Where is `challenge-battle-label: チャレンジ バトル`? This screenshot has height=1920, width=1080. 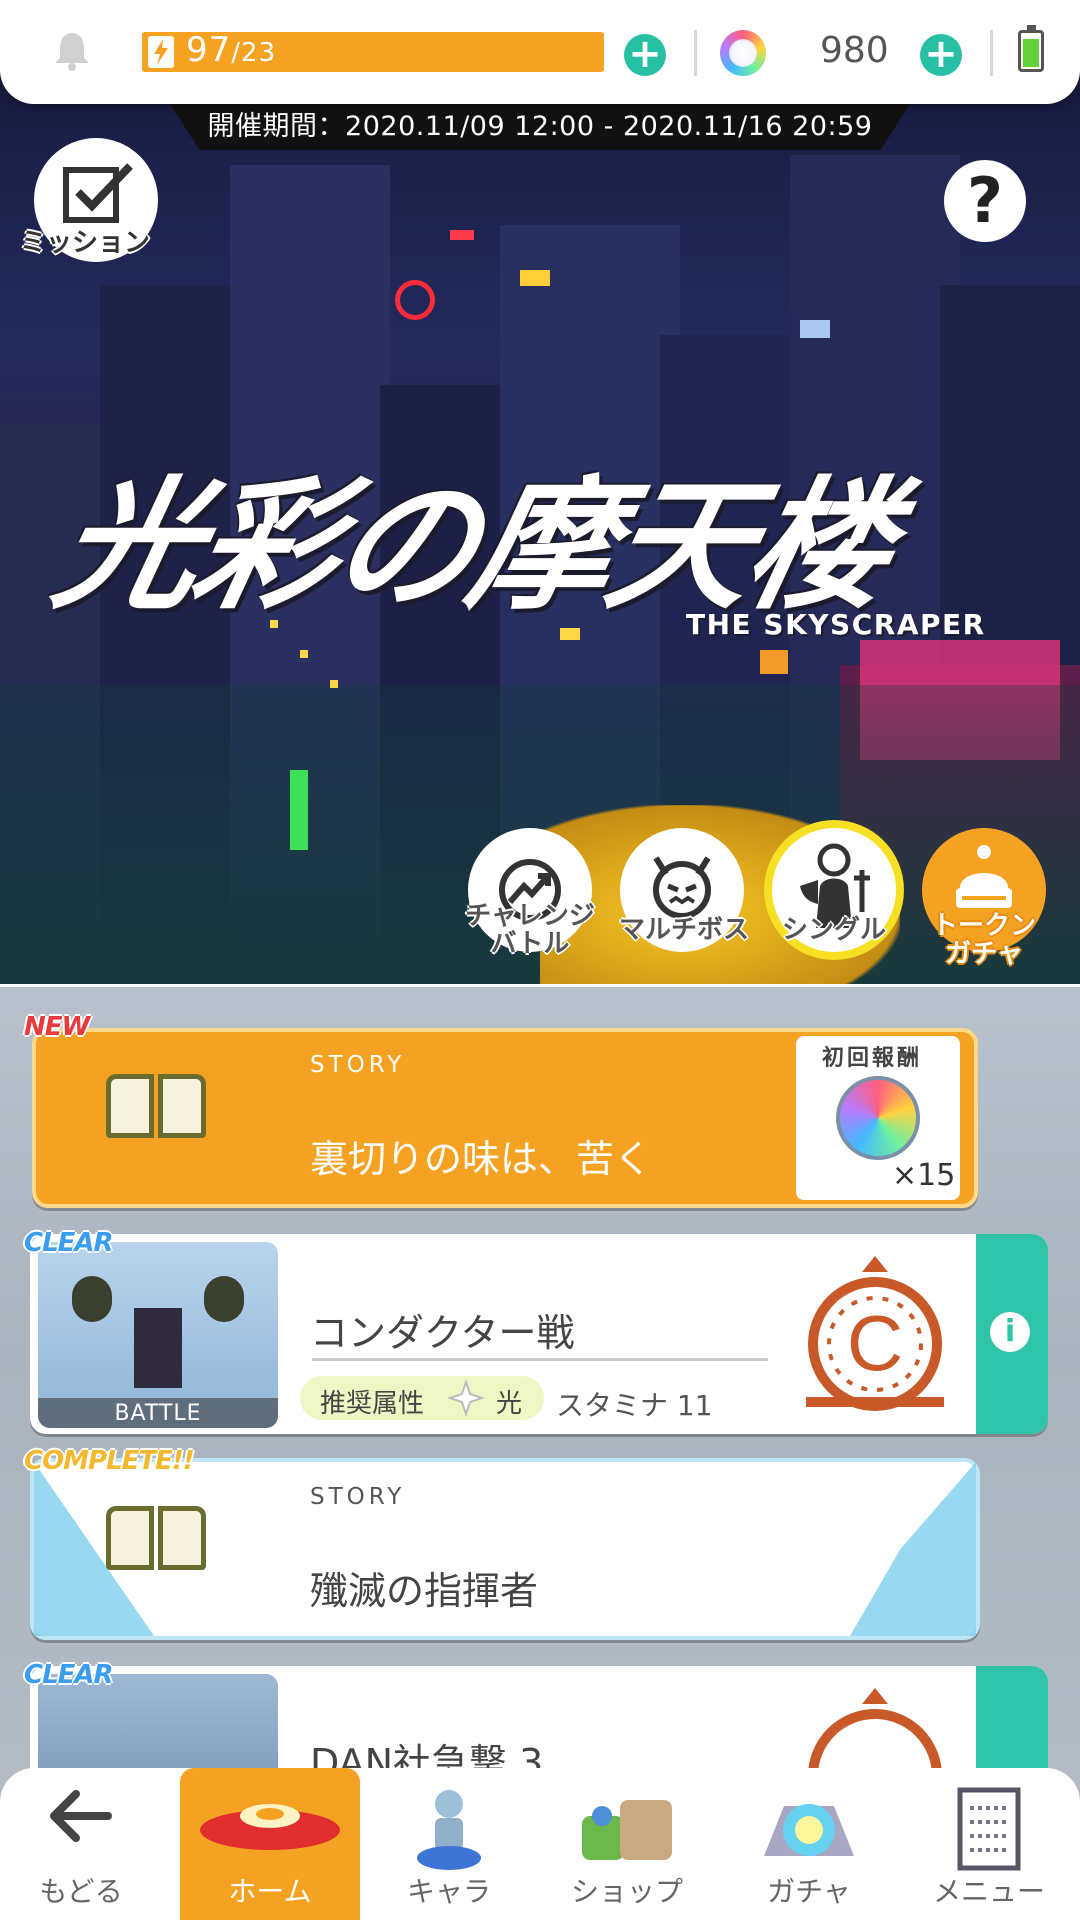 challenge-battle-label: チャレンジ バトル is located at coordinates (530, 930).